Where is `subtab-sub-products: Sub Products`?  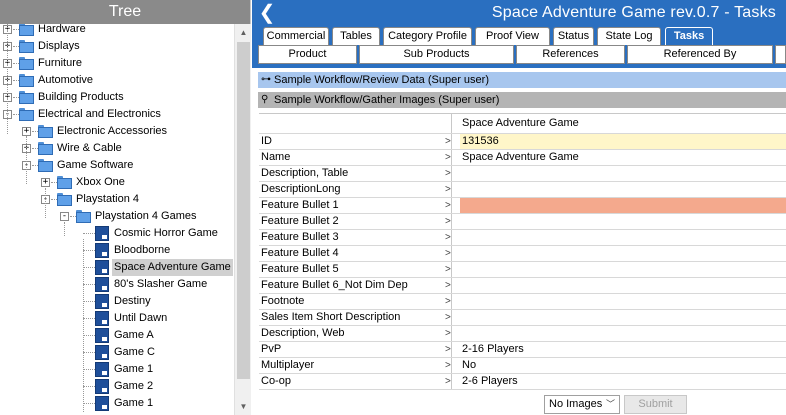
subtab-sub-products: Sub Products is located at coordinates (436, 54).